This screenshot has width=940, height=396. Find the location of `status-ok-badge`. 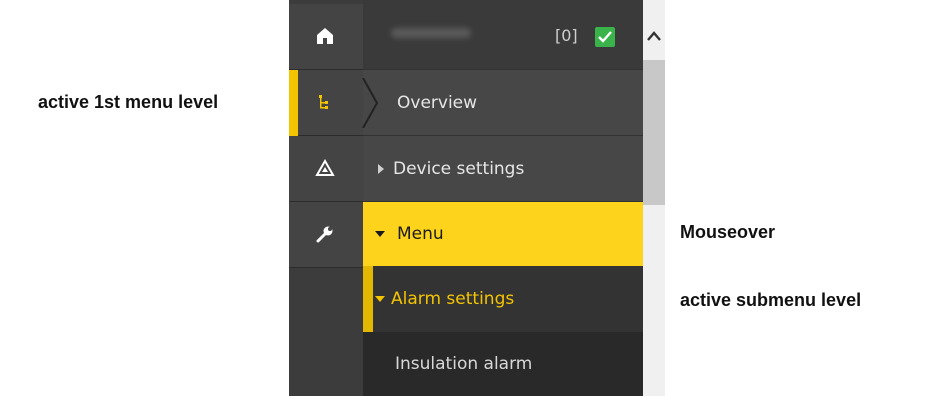

status-ok-badge is located at coordinates (605, 37).